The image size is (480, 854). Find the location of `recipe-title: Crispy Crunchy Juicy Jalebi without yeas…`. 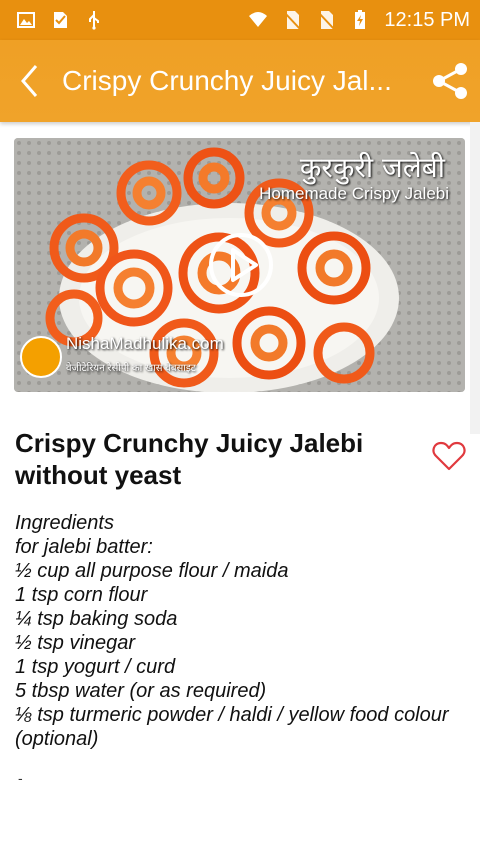

recipe-title: Crispy Crunchy Juicy Jalebi without yeas… is located at coordinates (189, 459).